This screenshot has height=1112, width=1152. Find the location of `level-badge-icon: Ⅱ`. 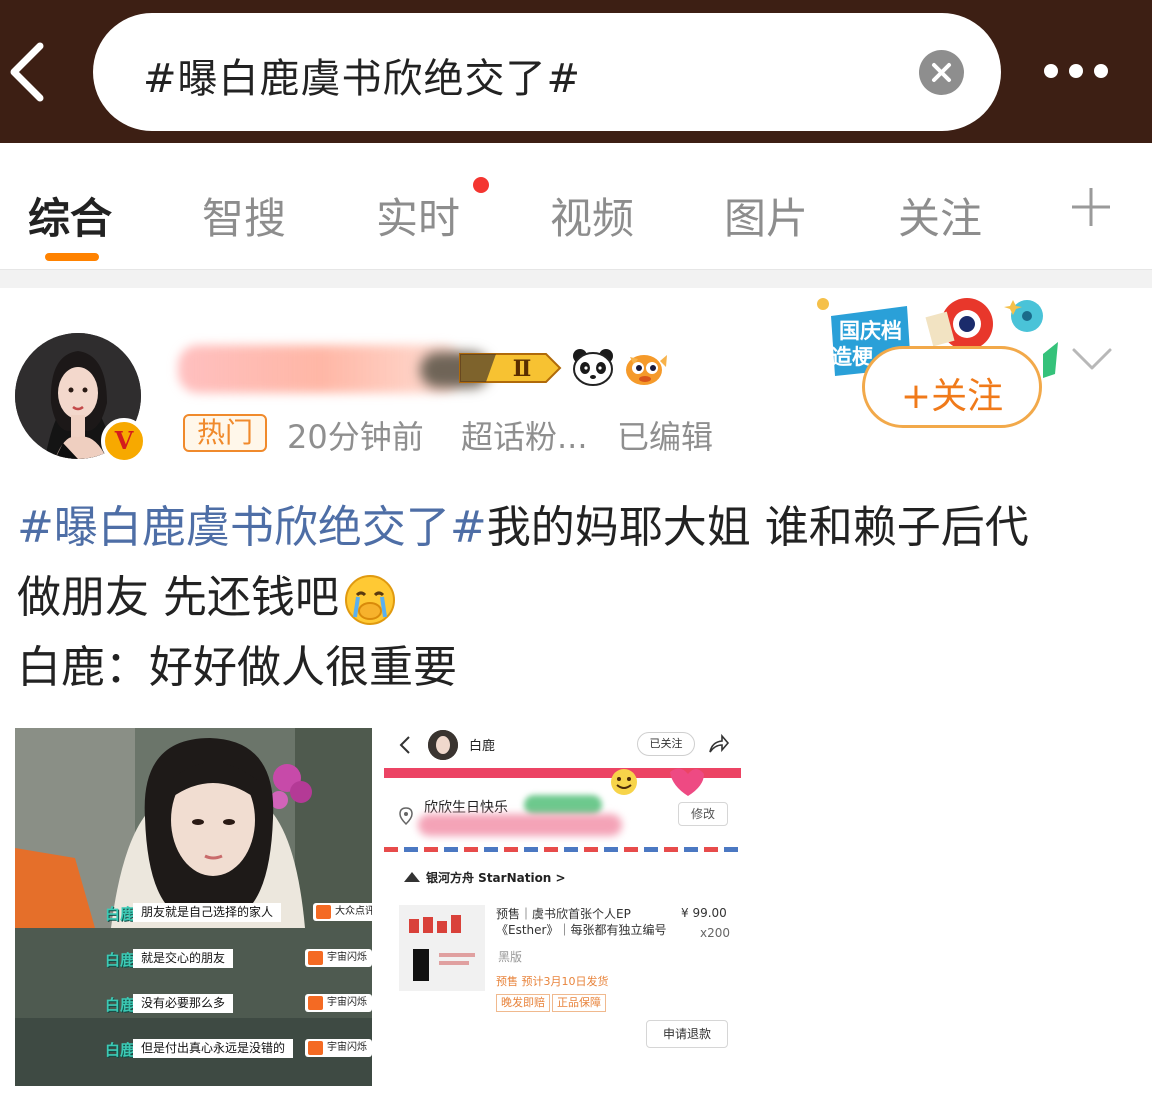

level-badge-icon: Ⅱ is located at coordinates (511, 368).